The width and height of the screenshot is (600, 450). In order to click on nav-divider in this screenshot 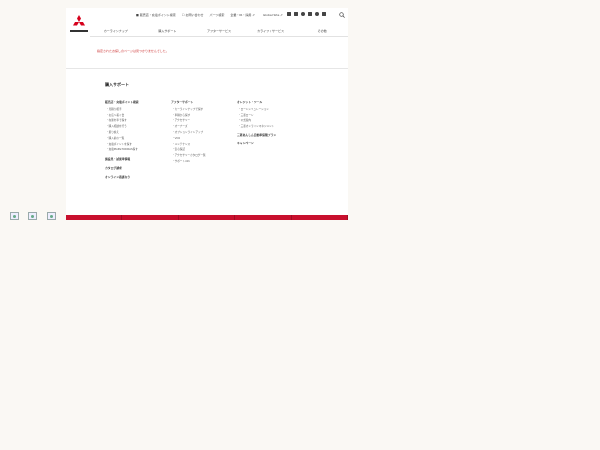, I will do `click(219, 36)`.